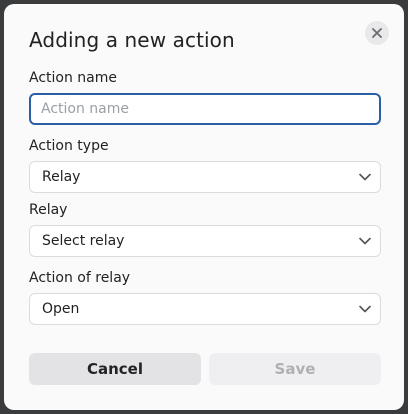 The width and height of the screenshot is (408, 414). Describe the element at coordinates (205, 241) in the screenshot. I see `relay-select: Select relay` at that location.